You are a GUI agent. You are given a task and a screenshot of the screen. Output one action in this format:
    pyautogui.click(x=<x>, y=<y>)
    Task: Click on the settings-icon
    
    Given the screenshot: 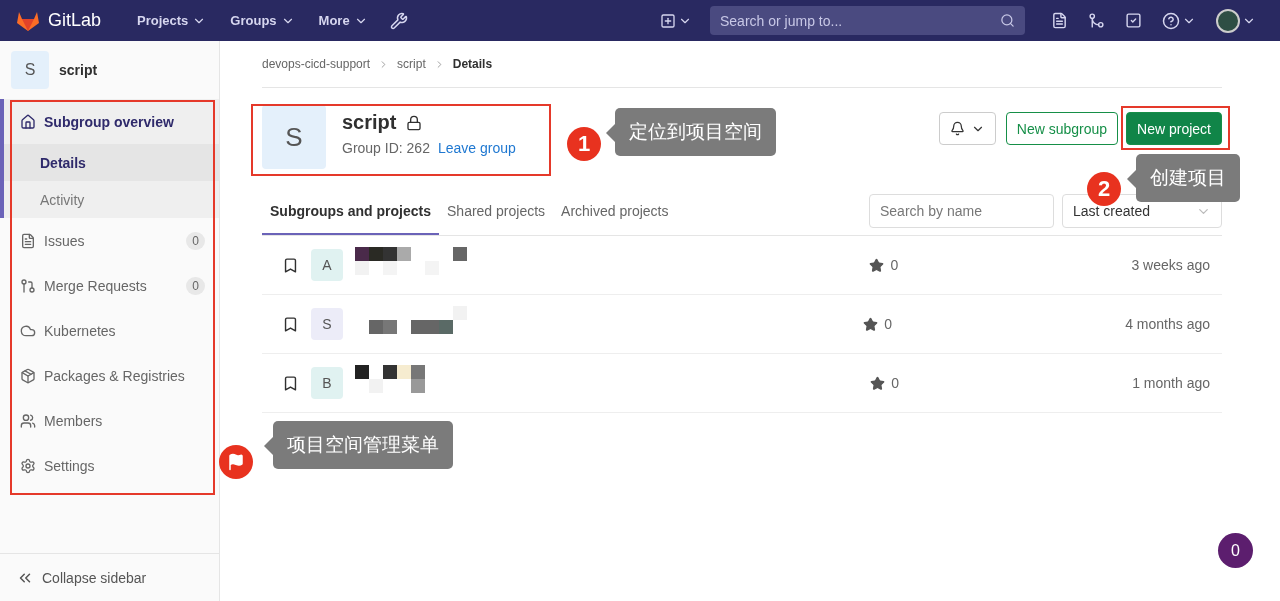 What is the action you would take?
    pyautogui.click(x=28, y=465)
    